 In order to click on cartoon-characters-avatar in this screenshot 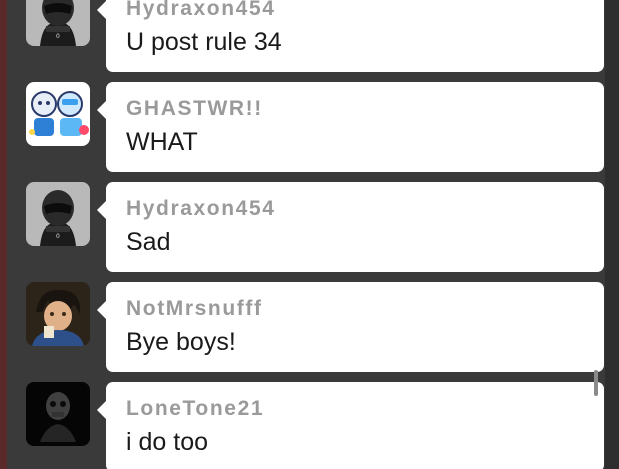, I will do `click(58, 114)`.